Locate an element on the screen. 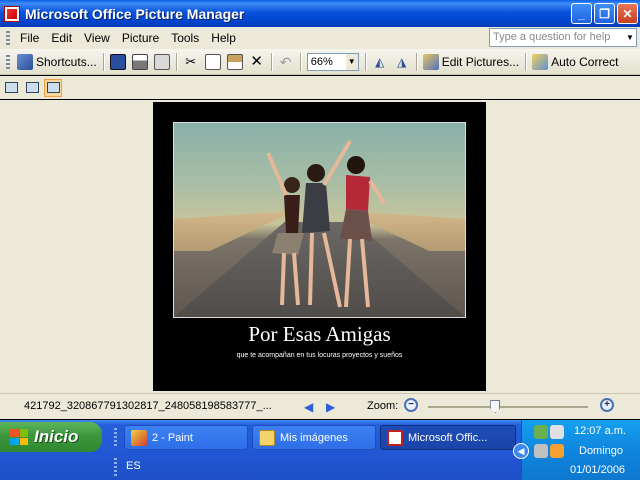 This screenshot has width=640, height=480. rotate-right-icon: ◮ is located at coordinates (402, 61).